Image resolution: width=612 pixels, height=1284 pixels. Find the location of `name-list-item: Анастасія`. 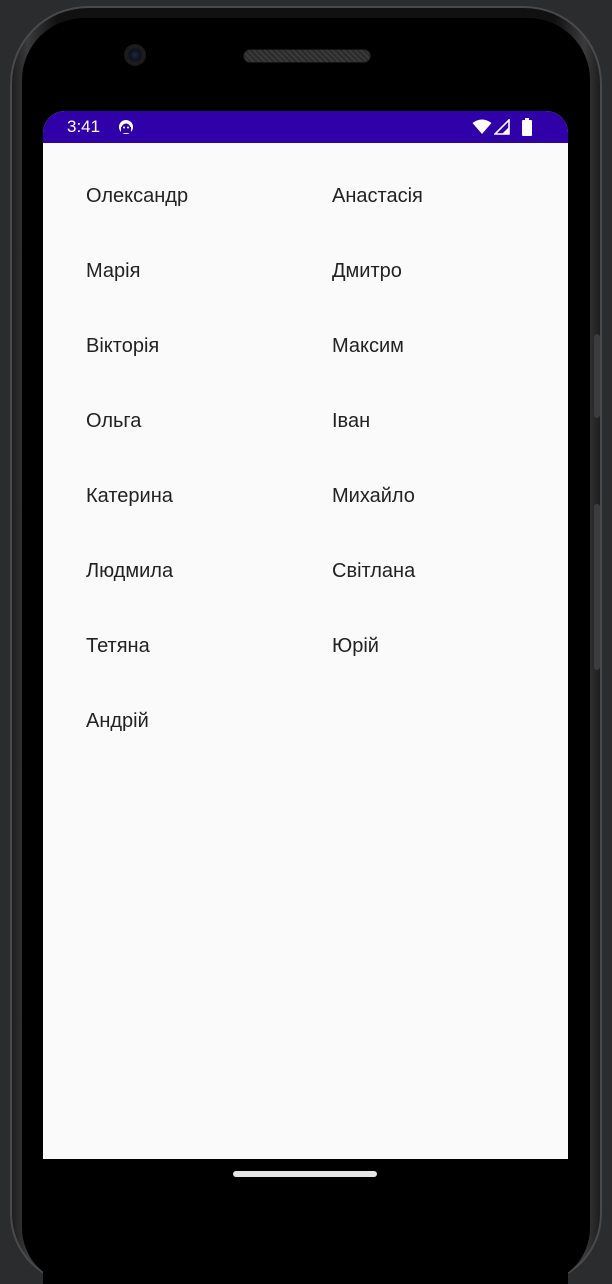

name-list-item: Анастасія is located at coordinates (377, 196).